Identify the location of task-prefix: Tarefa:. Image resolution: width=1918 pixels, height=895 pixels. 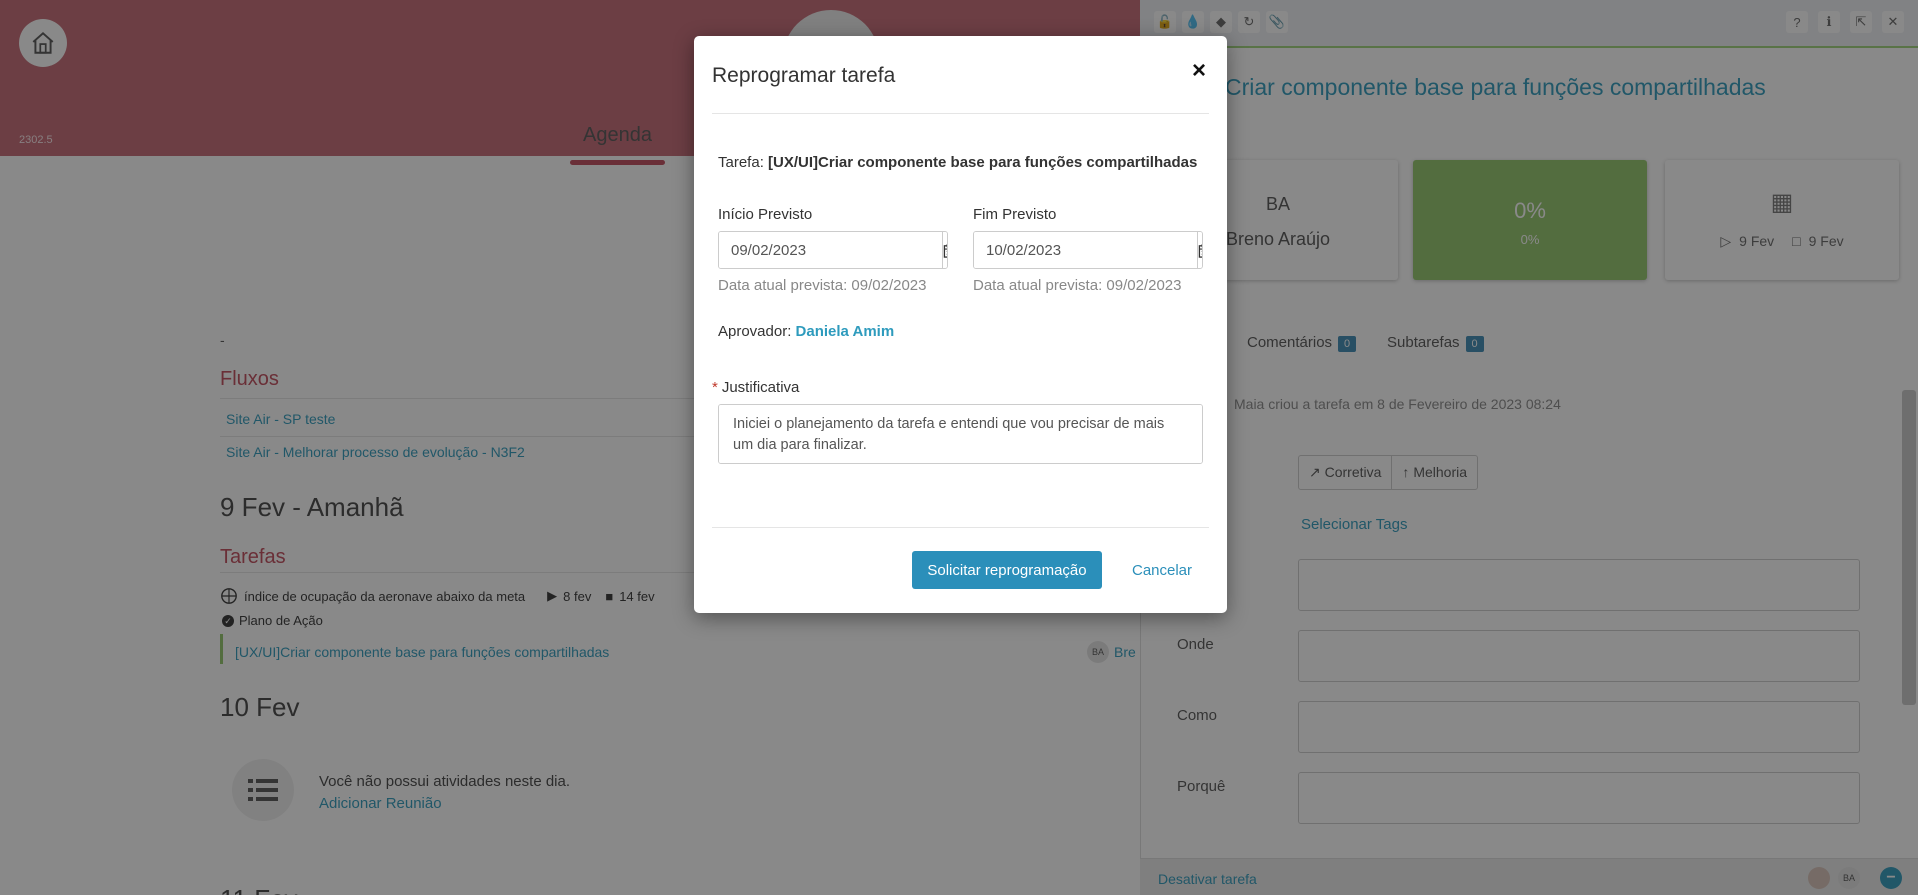
(741, 162).